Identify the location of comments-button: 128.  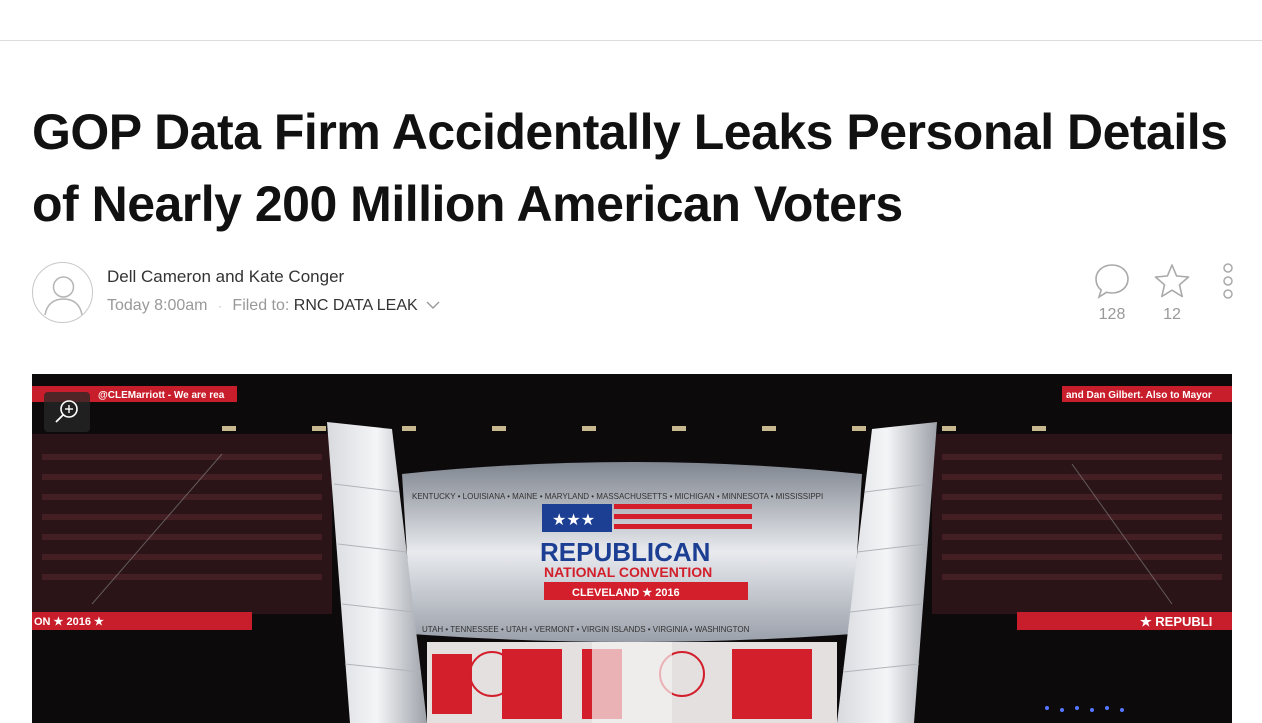
(1112, 293).